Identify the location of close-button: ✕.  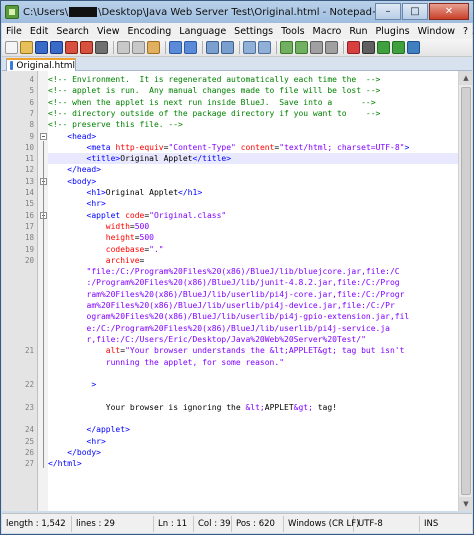
(449, 11).